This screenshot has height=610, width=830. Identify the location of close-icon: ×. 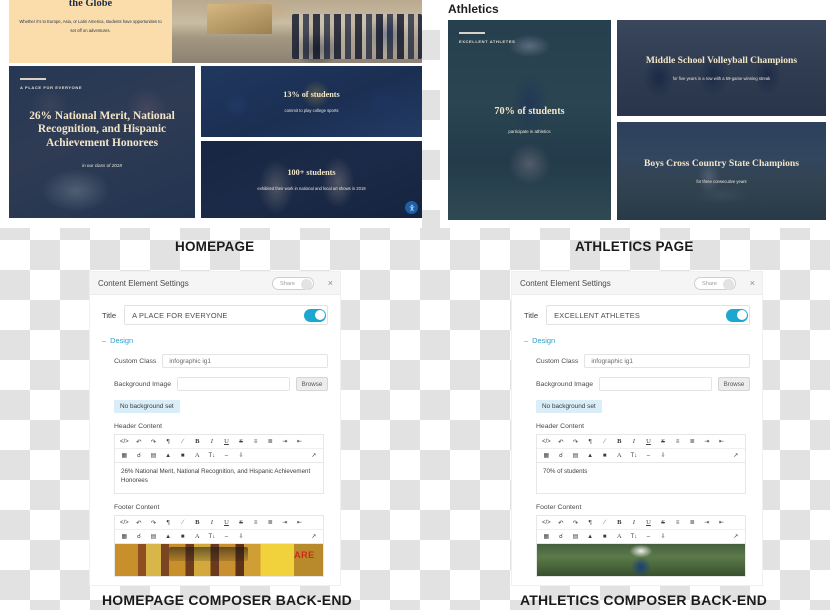
(330, 283).